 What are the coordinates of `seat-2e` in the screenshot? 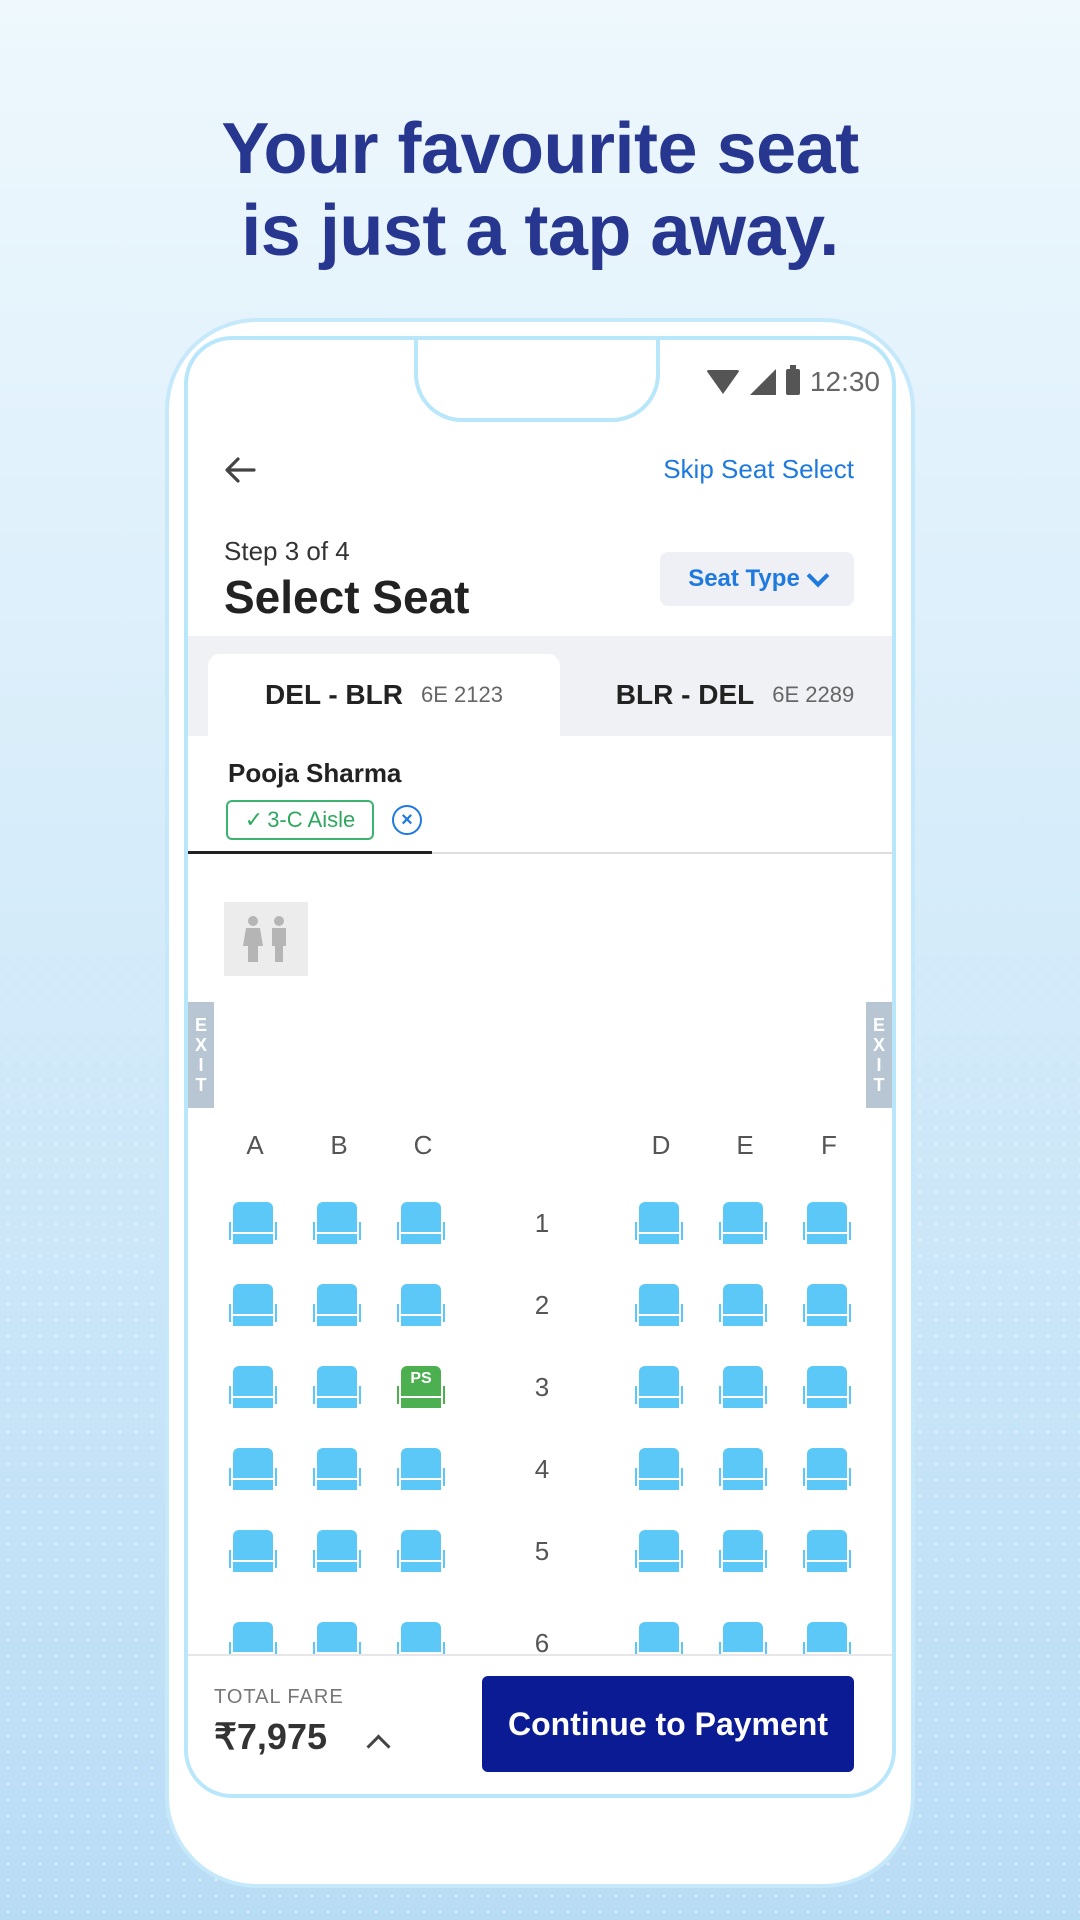 It's located at (743, 1308).